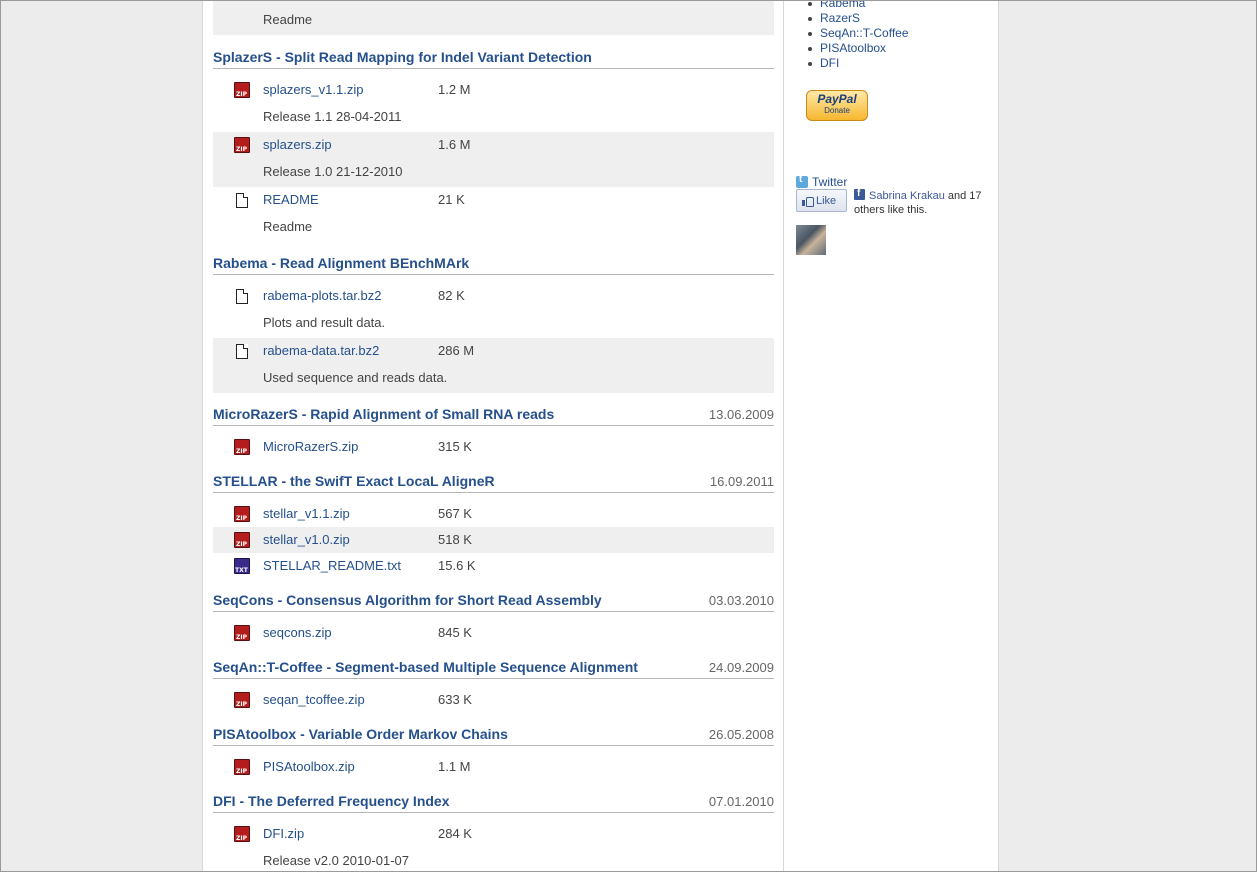 The height and width of the screenshot is (872, 1257). What do you see at coordinates (826, 200) in the screenshot?
I see `like-button-label: Like` at bounding box center [826, 200].